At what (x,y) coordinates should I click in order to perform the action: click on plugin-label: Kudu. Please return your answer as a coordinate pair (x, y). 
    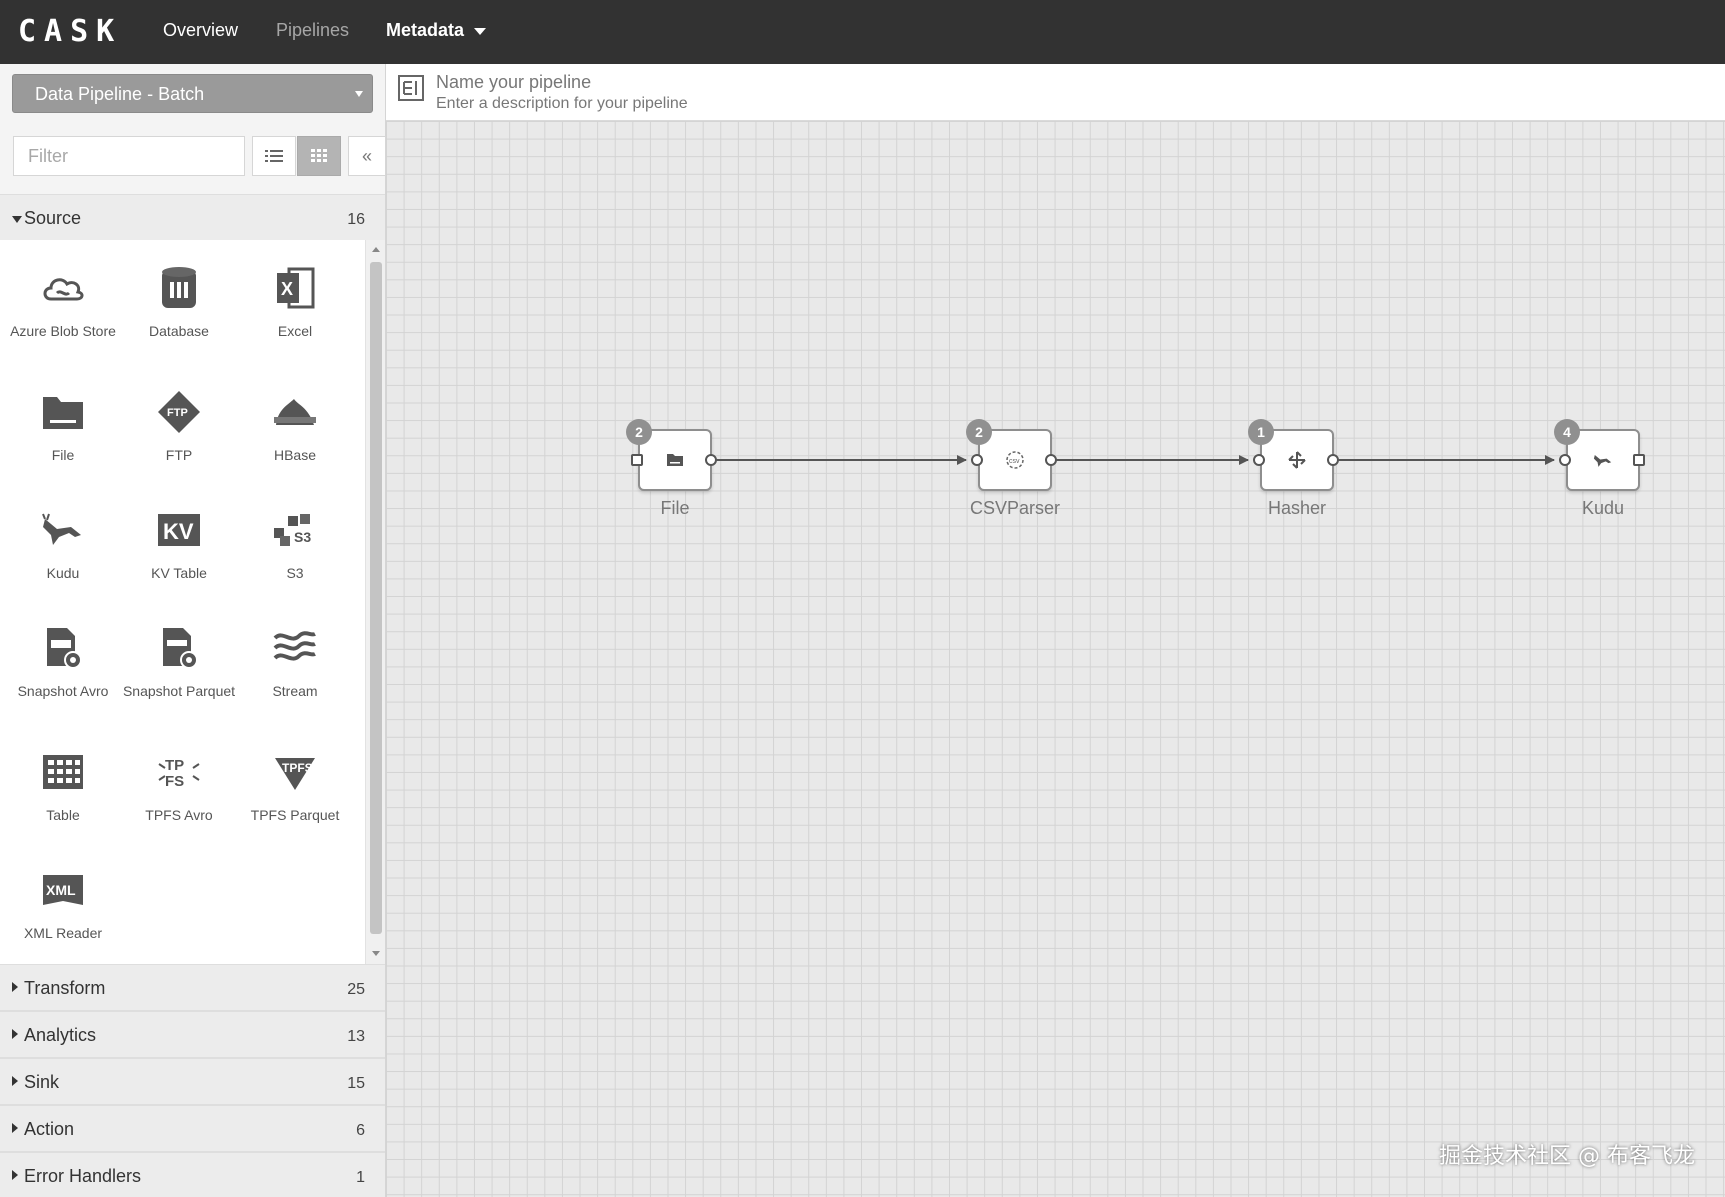
    Looking at the image, I should click on (63, 573).